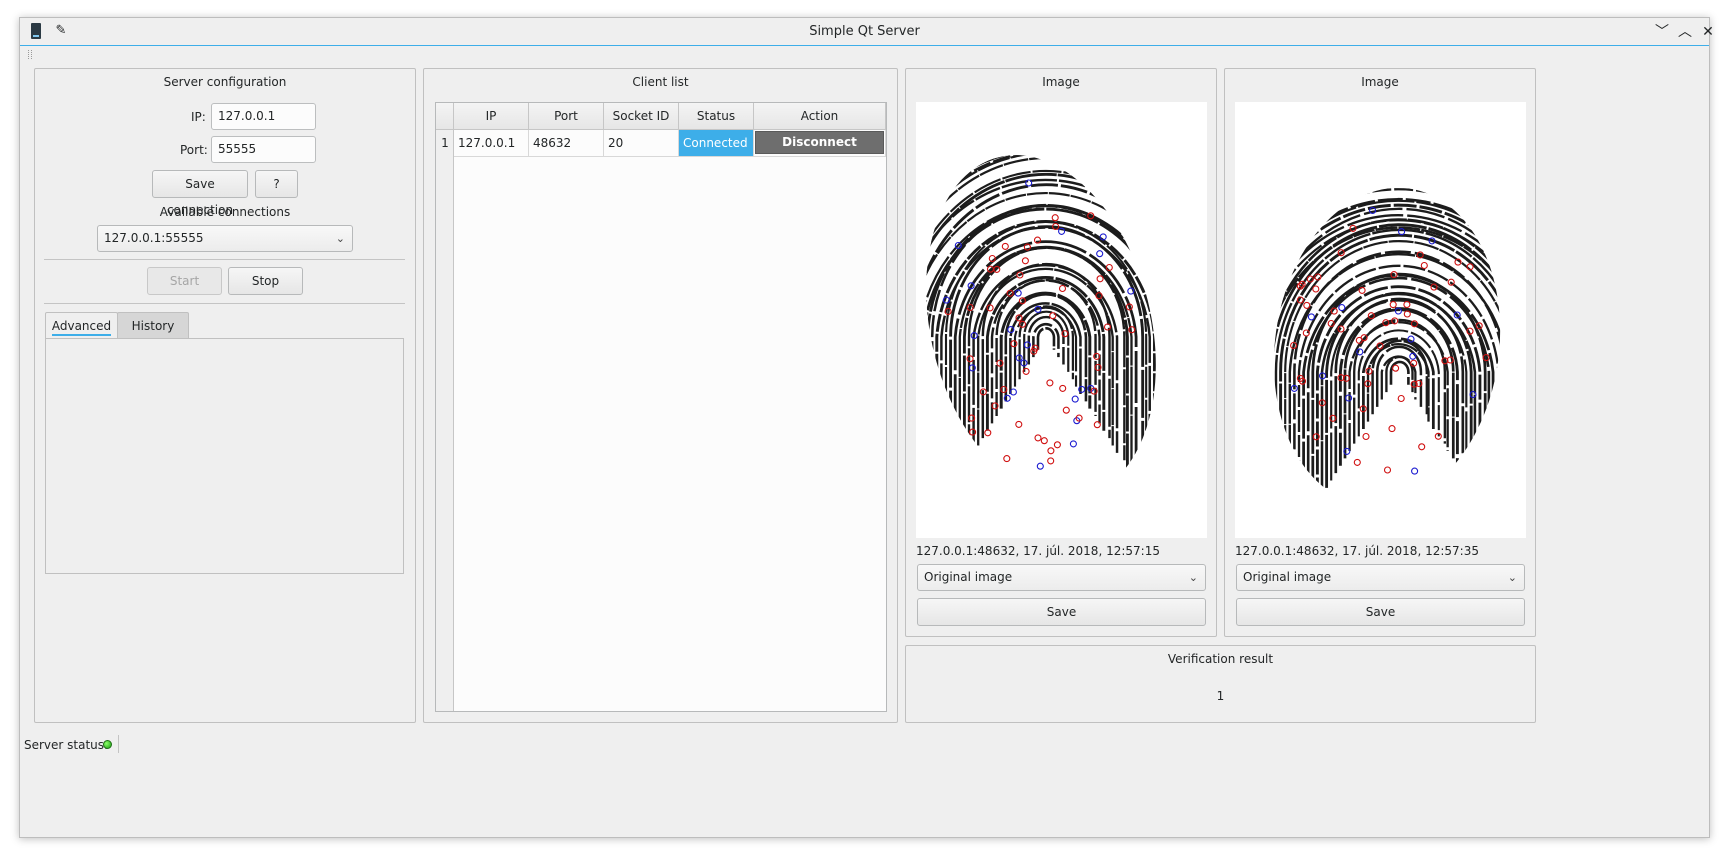 Image resolution: width=1730 pixels, height=856 pixels. What do you see at coordinates (566, 116) in the screenshot?
I see `column-header-port: Port` at bounding box center [566, 116].